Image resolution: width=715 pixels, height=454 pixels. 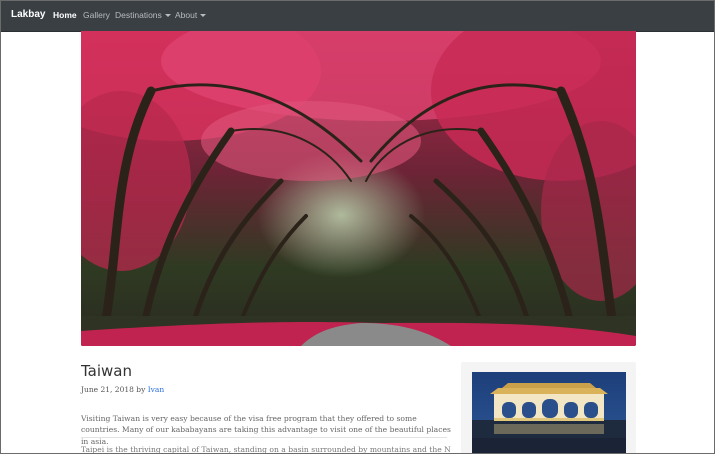 I want to click on sidebar-card, so click(x=548, y=407).